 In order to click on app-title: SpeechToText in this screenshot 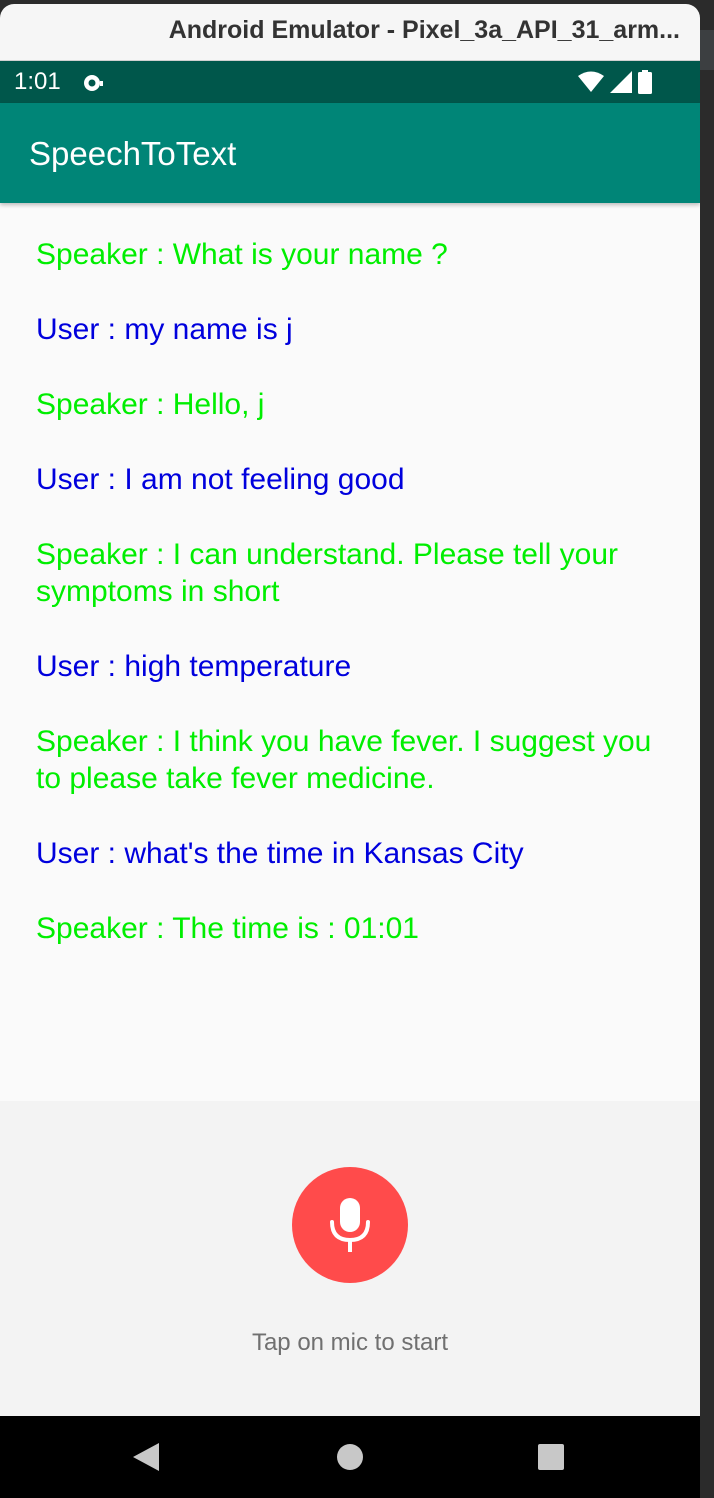, I will do `click(133, 153)`.